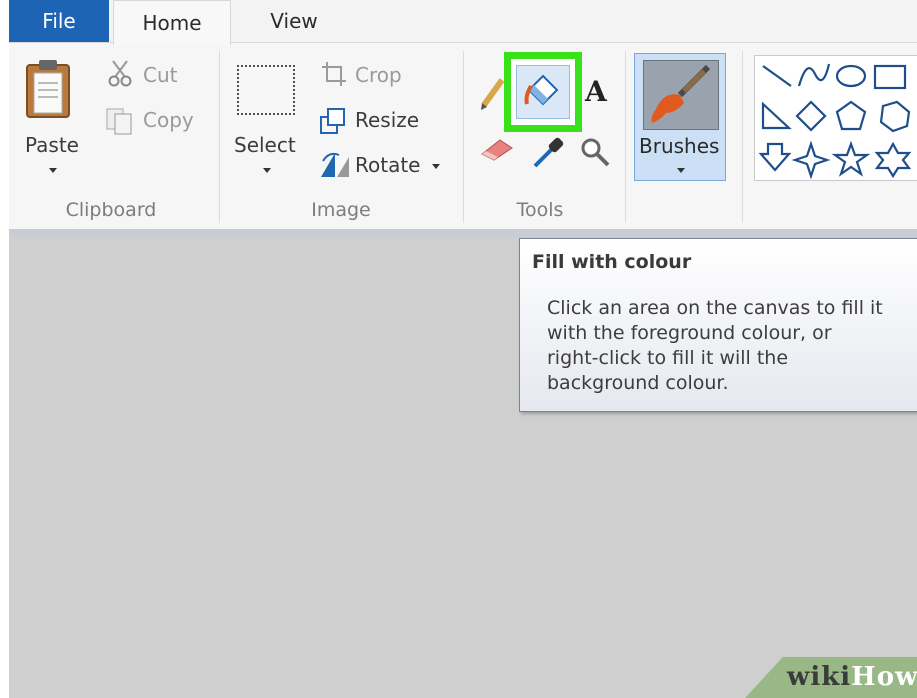  What do you see at coordinates (387, 120) in the screenshot?
I see `resize-label: Resize` at bounding box center [387, 120].